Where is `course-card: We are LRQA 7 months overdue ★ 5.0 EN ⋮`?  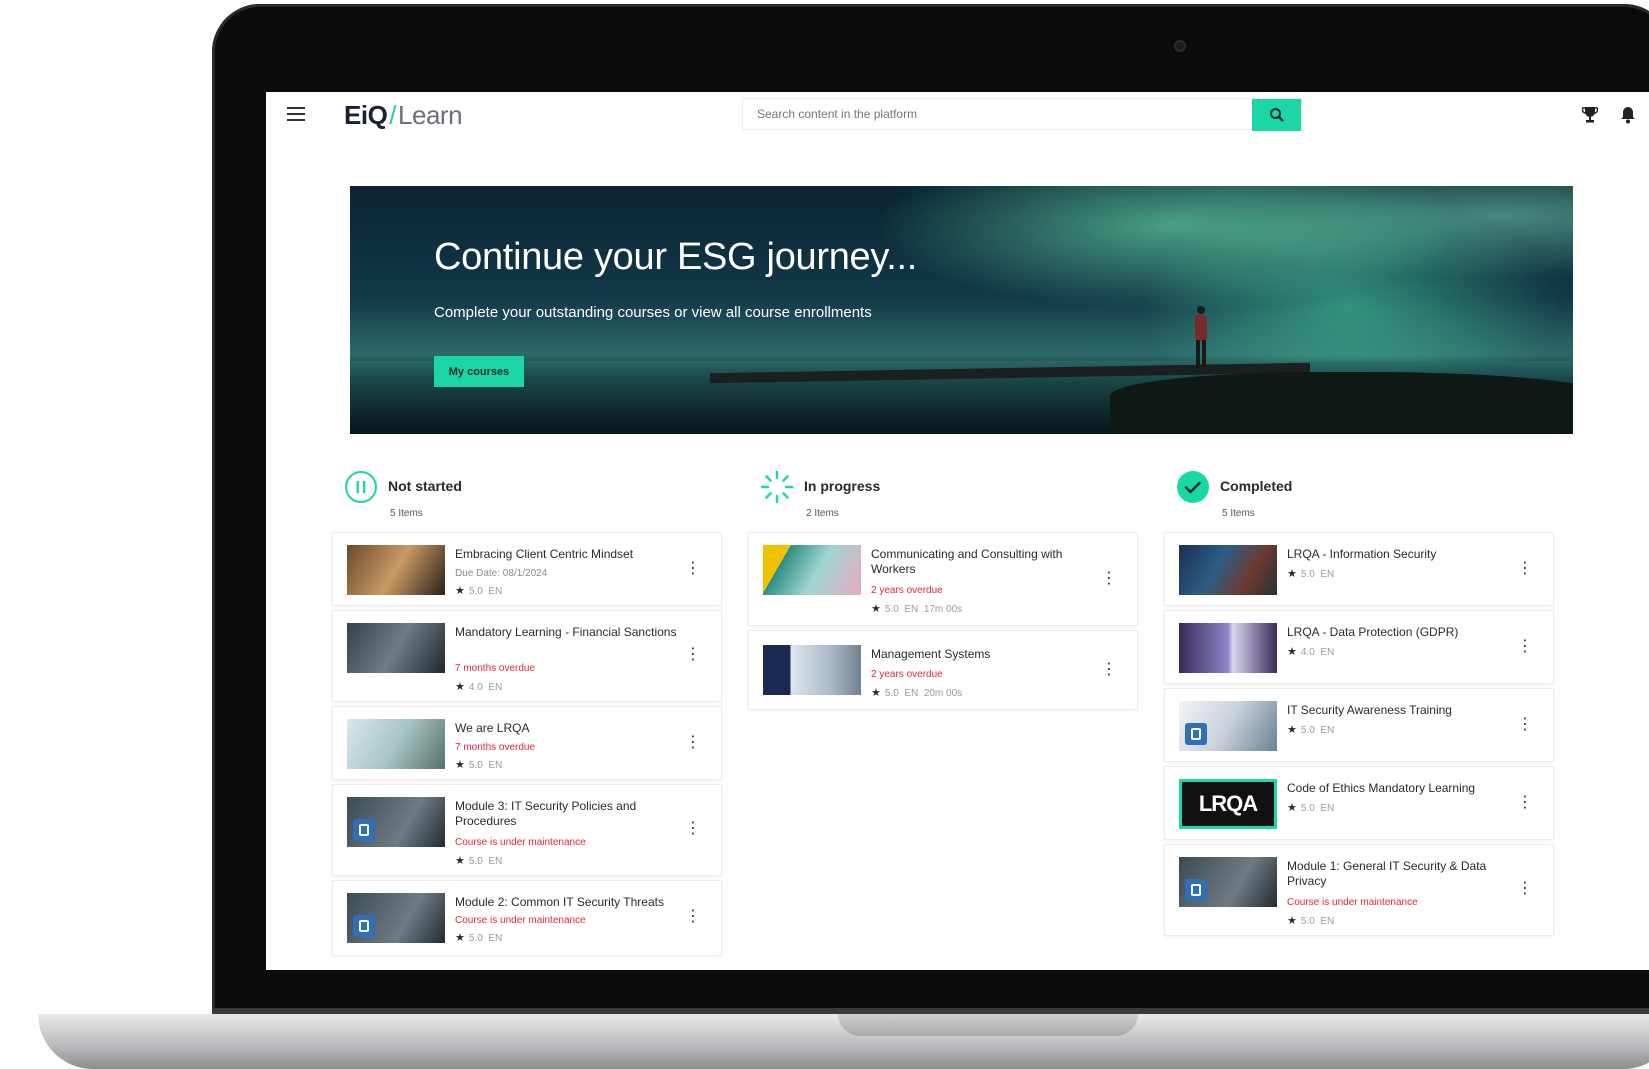 course-card: We are LRQA 7 months overdue ★ 5.0 EN ⋮ is located at coordinates (527, 743).